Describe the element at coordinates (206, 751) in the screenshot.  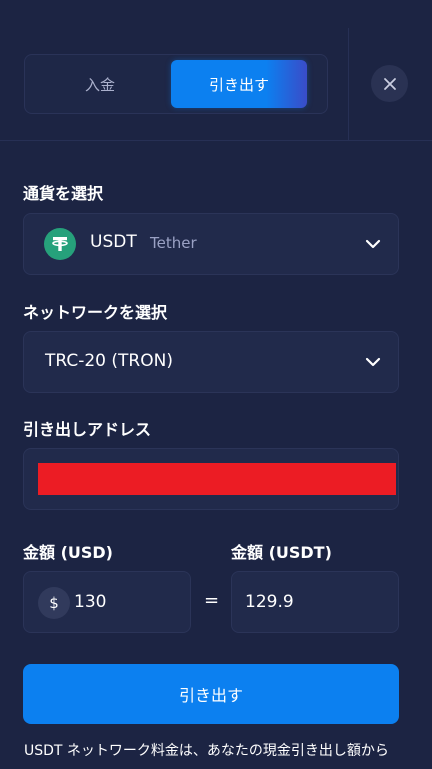
I see `network-fee-note: USDT ネットワーク料金は、あなたの現金引き出し額から` at that location.